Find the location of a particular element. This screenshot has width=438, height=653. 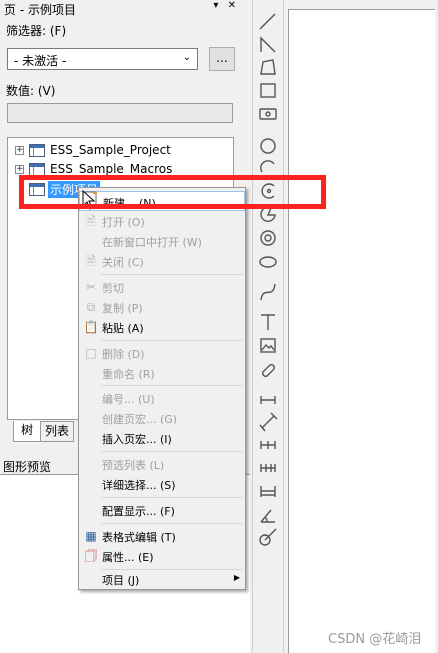

tree-node-label: ESS_Sample_Project is located at coordinates (110, 150).